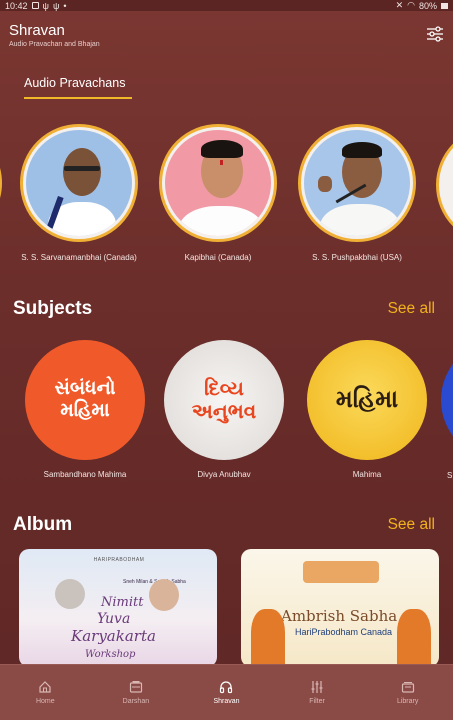 This screenshot has width=453, height=720. I want to click on nav-label: Shravan, so click(226, 701).